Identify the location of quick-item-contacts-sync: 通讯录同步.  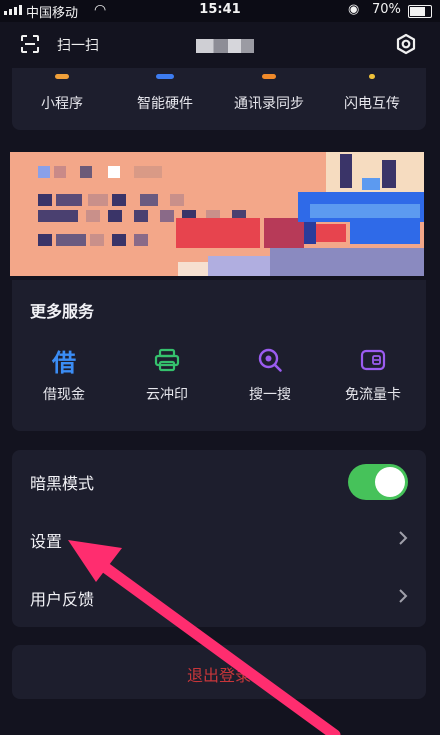
(269, 93).